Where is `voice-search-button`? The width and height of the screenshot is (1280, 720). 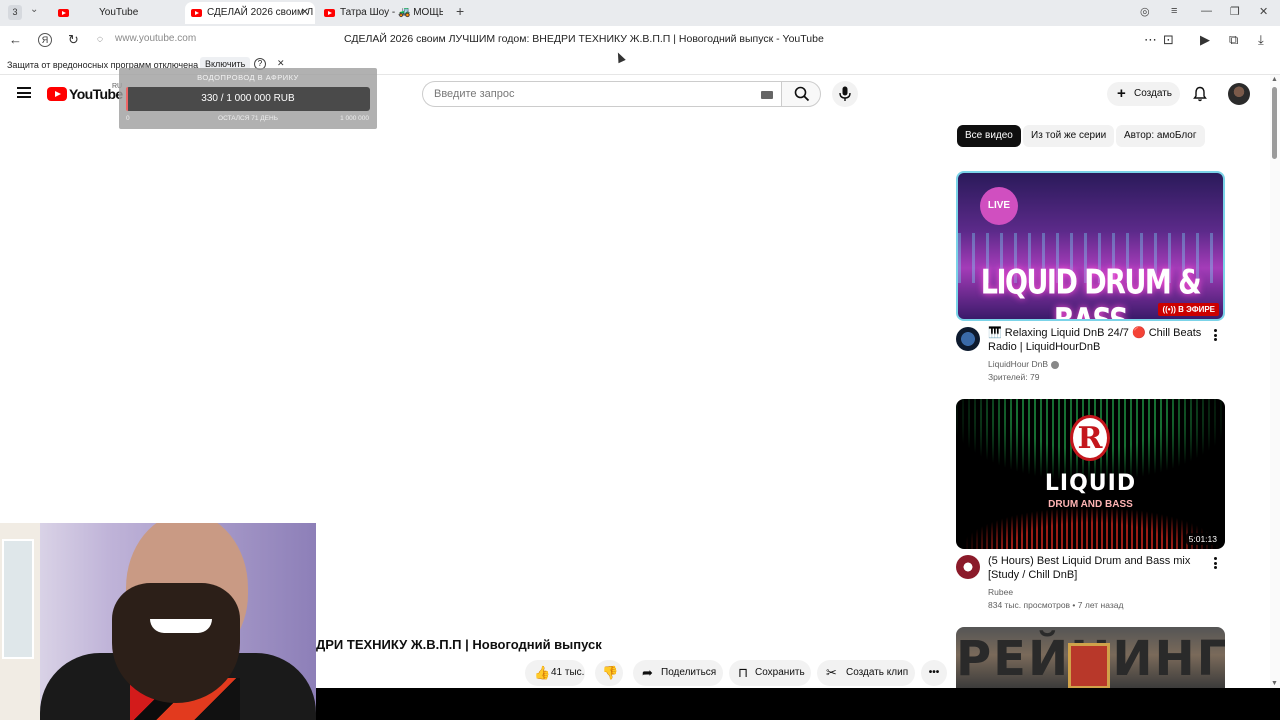 voice-search-button is located at coordinates (845, 94).